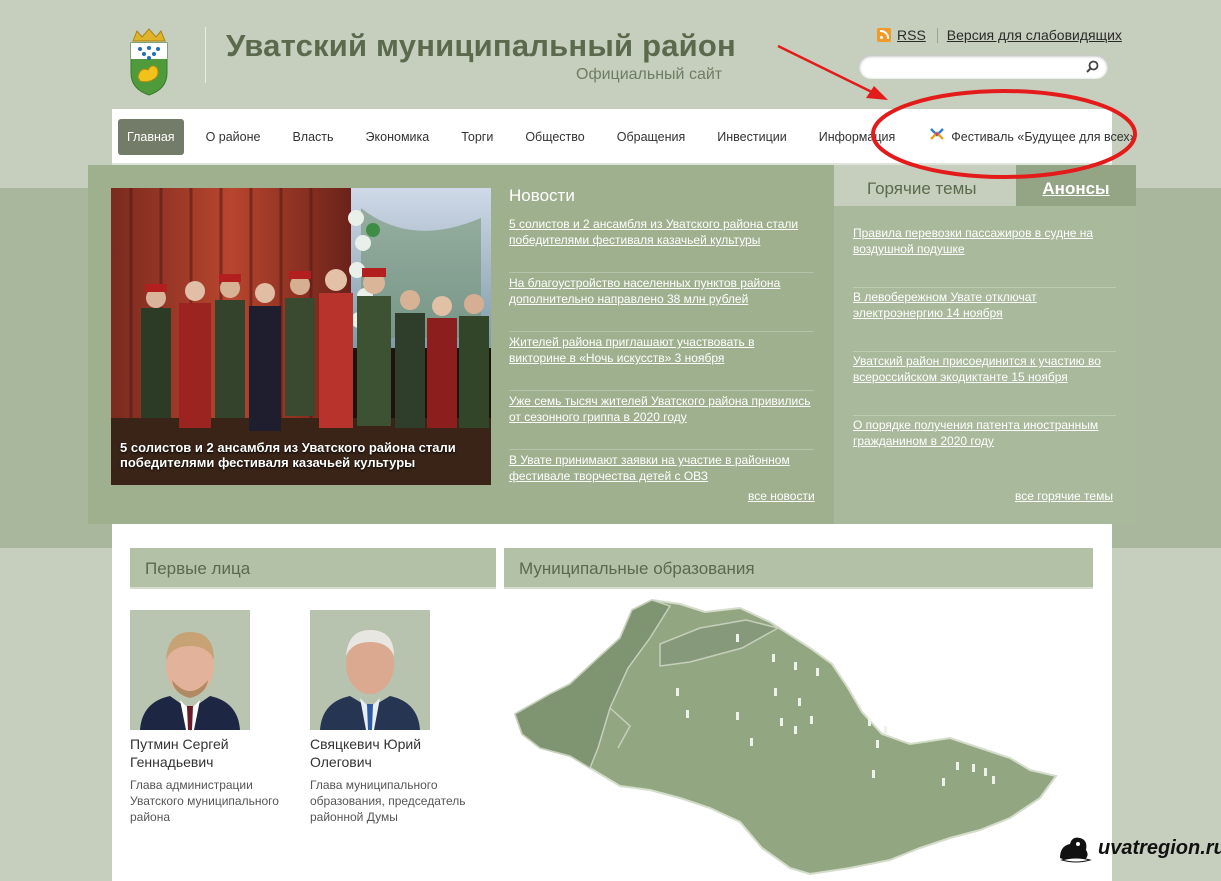  What do you see at coordinates (911, 35) in the screenshot?
I see `rss-link: RSS` at bounding box center [911, 35].